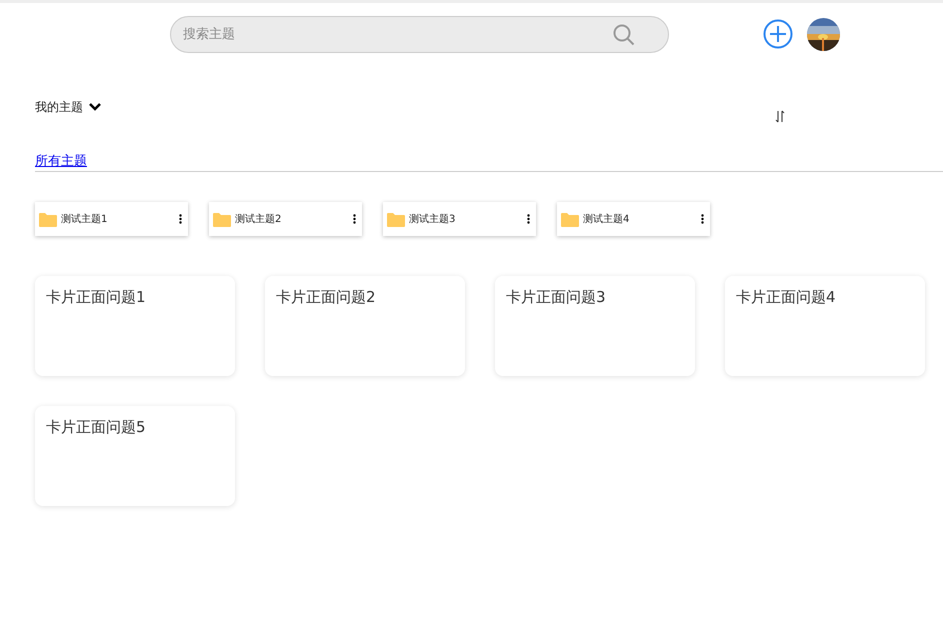 The image size is (943, 629). Describe the element at coordinates (606, 219) in the screenshot. I see `topic-name: 测试主题4` at that location.